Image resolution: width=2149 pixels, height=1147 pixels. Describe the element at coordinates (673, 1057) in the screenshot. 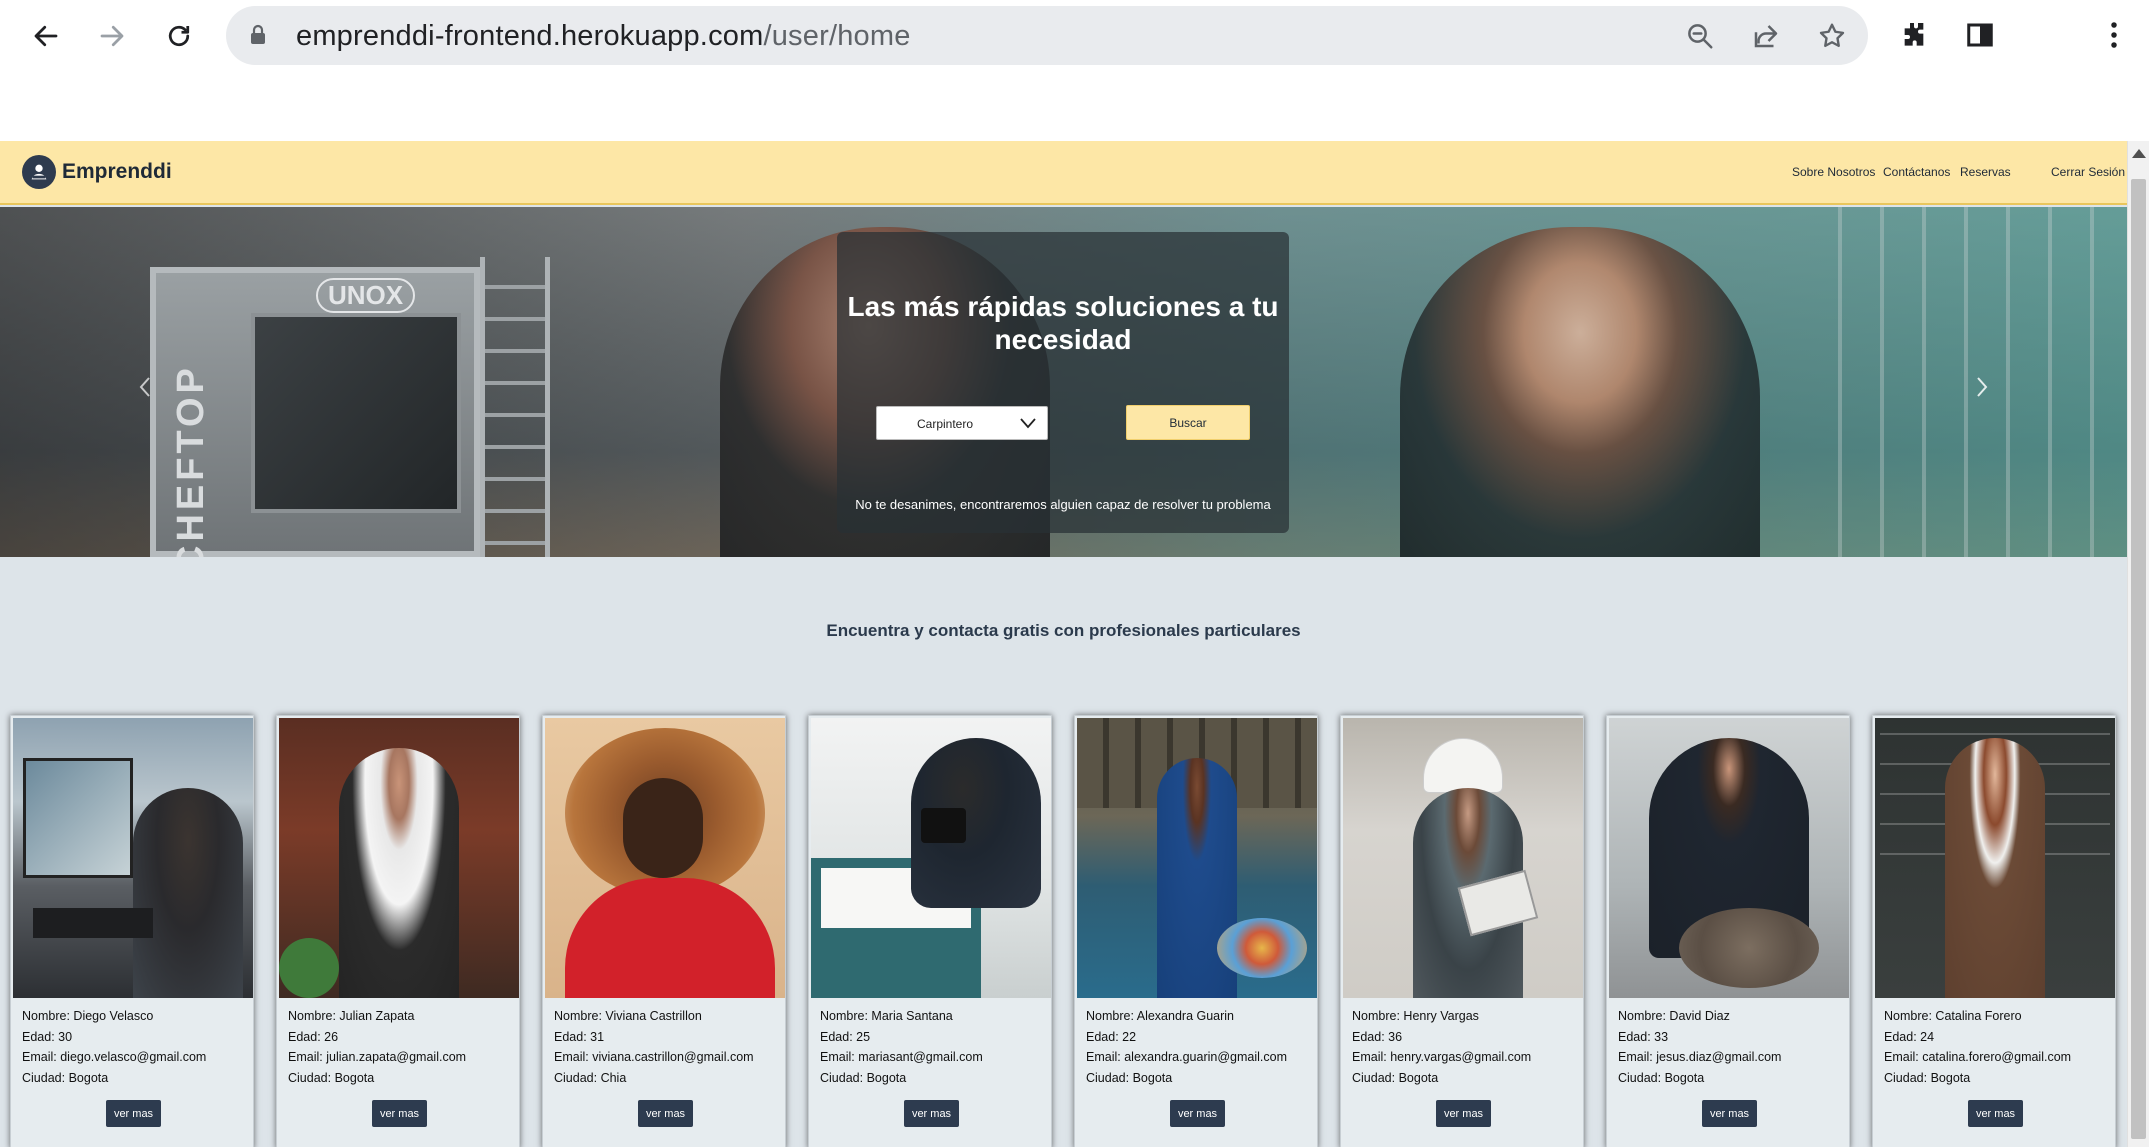

I see `profile-email: viviana.castrillon@gmail.com` at that location.